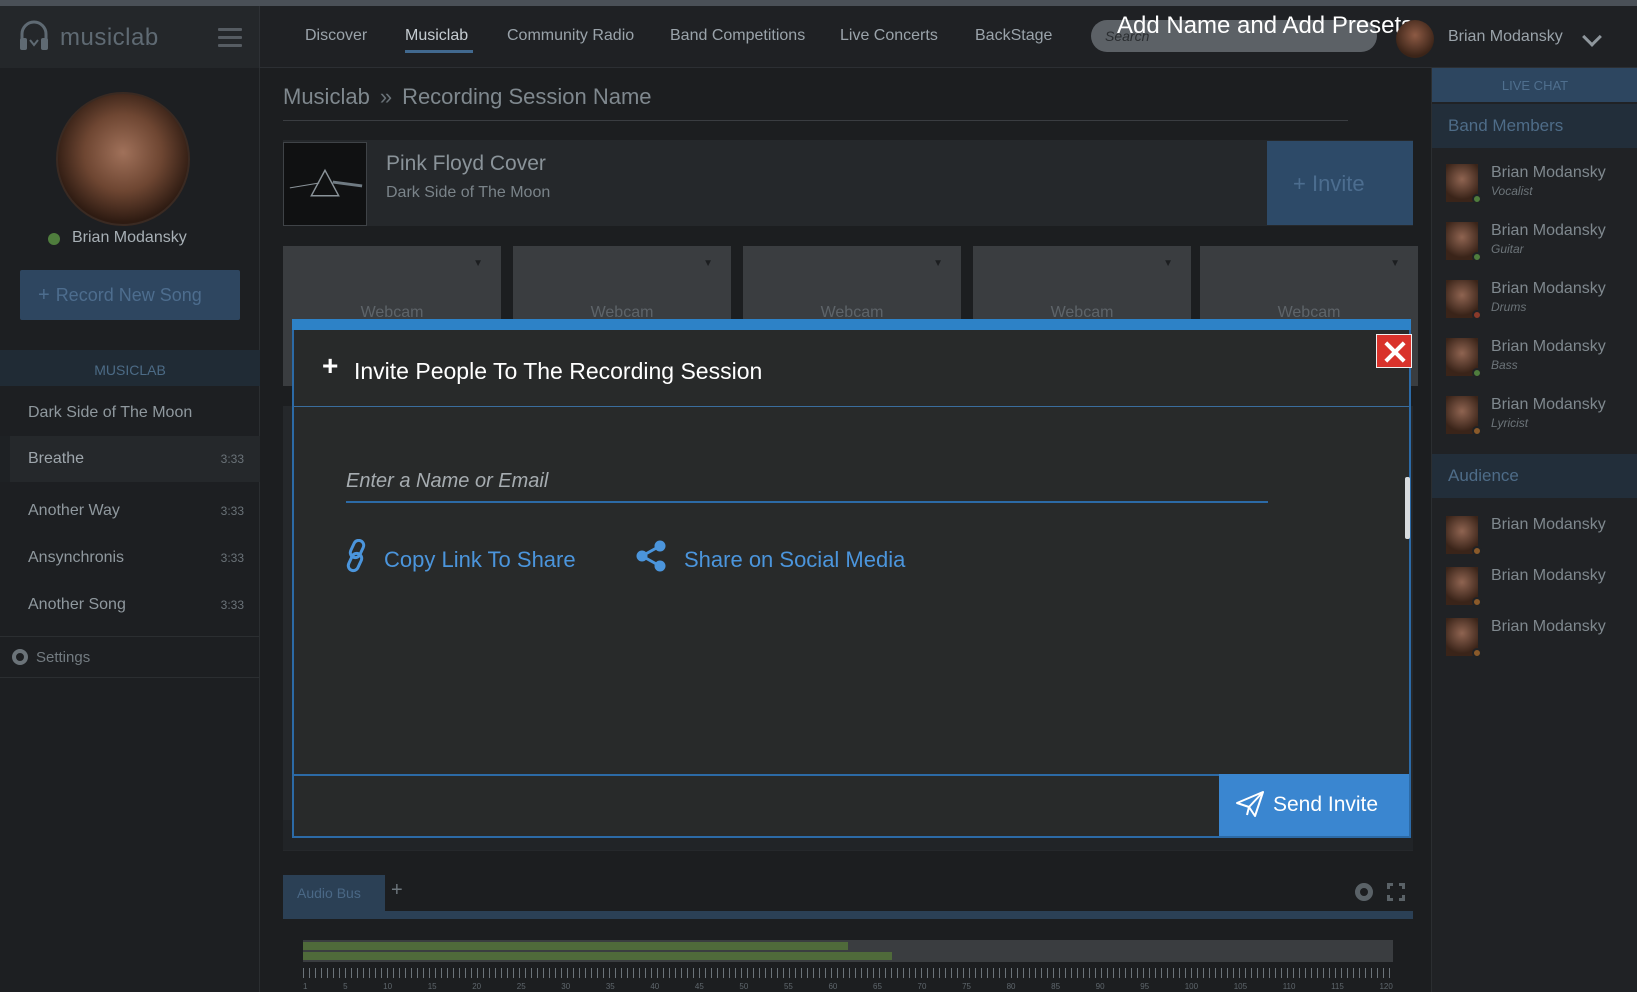 The width and height of the screenshot is (1637, 992). Describe the element at coordinates (1250, 804) in the screenshot. I see `paper-plane-icon` at that location.